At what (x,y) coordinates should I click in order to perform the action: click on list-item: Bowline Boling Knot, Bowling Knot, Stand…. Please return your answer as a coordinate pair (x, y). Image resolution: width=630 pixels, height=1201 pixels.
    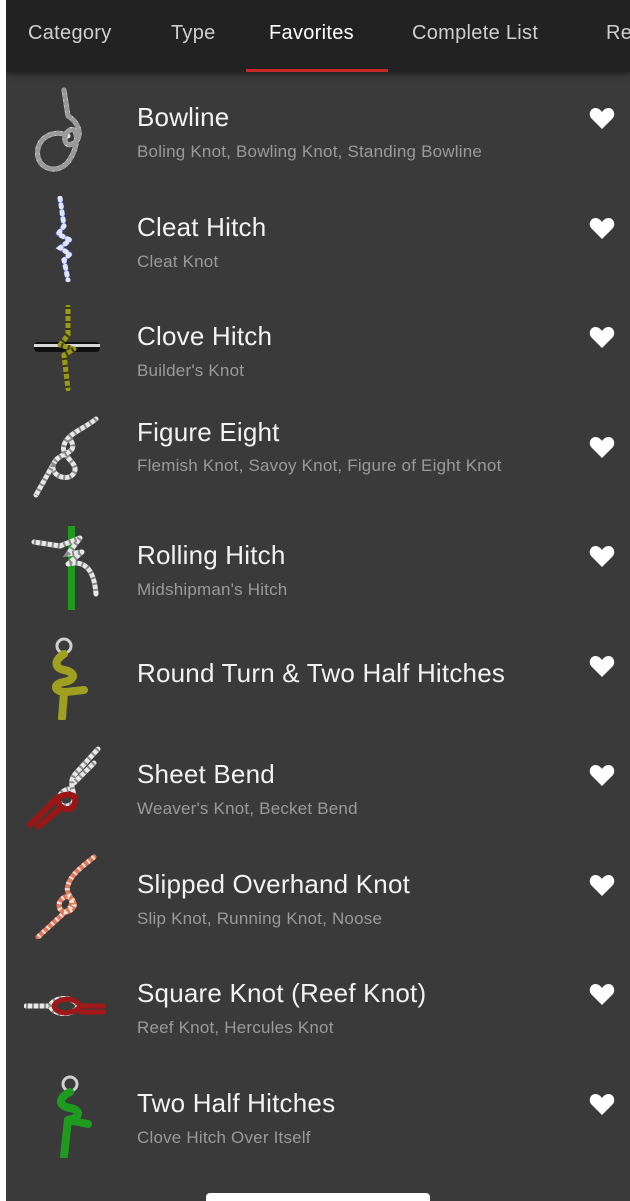
    Looking at the image, I should click on (318, 127).